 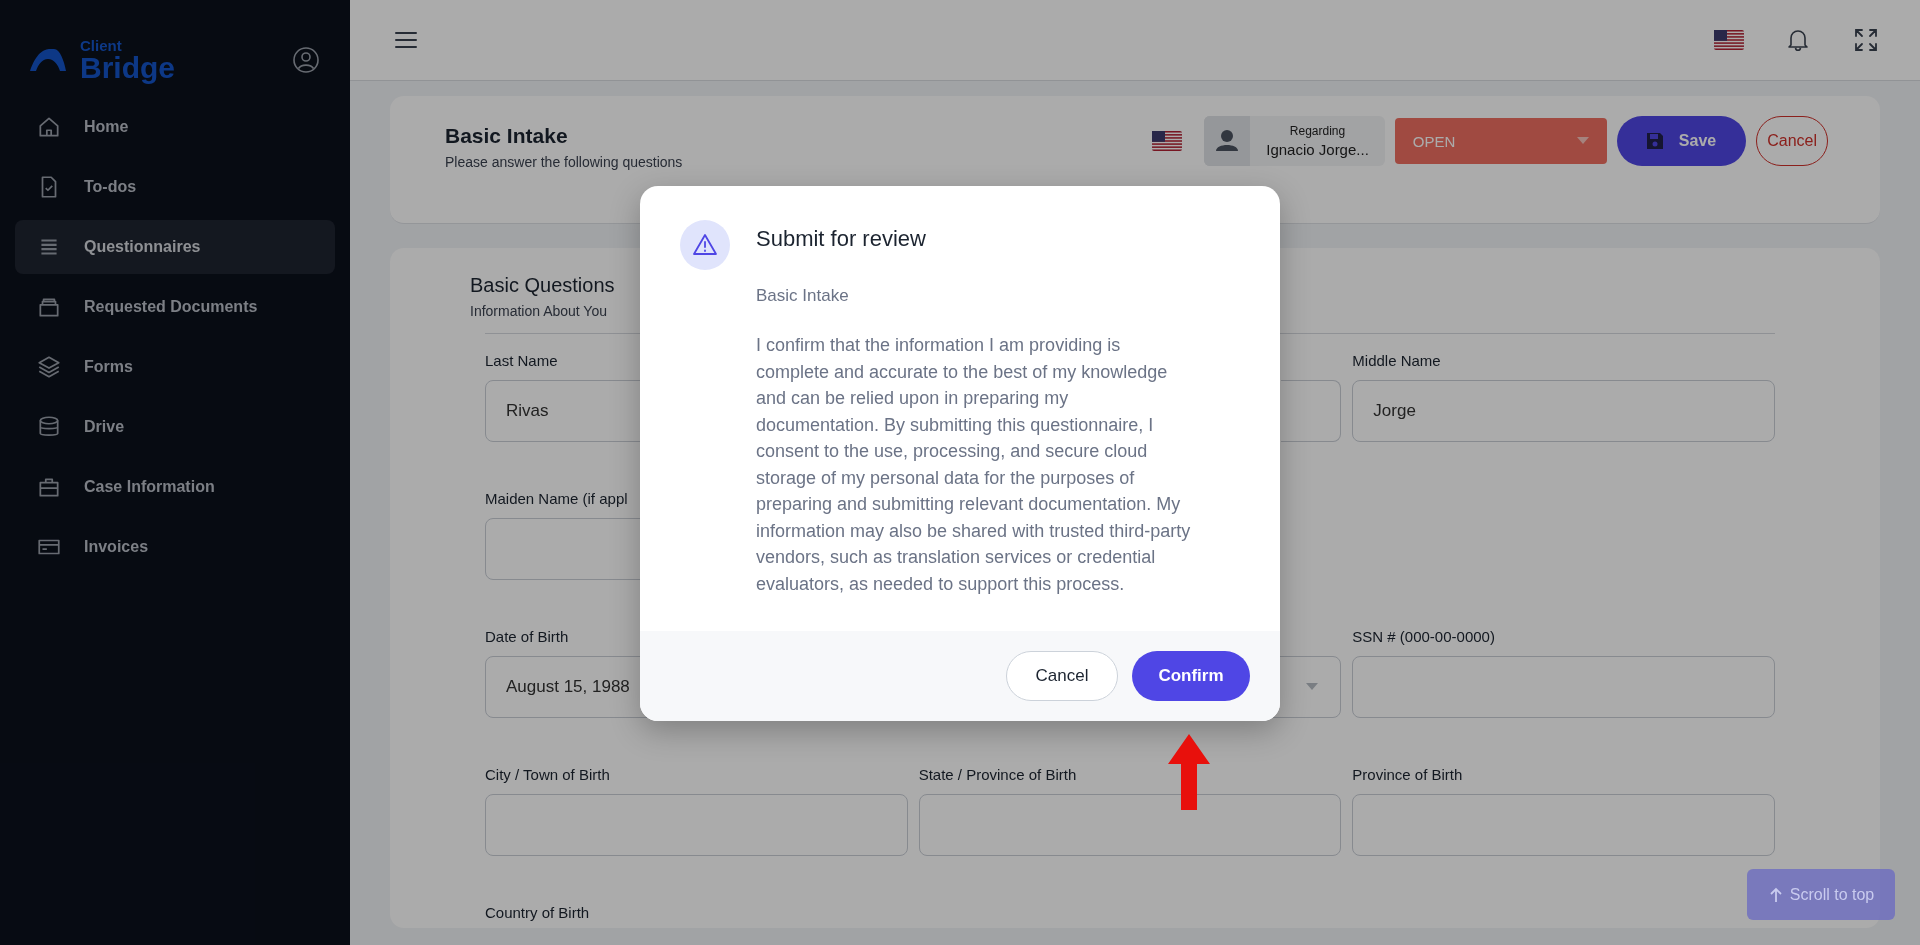 What do you see at coordinates (547, 775) in the screenshot?
I see `field-label: City / Town of Birth` at bounding box center [547, 775].